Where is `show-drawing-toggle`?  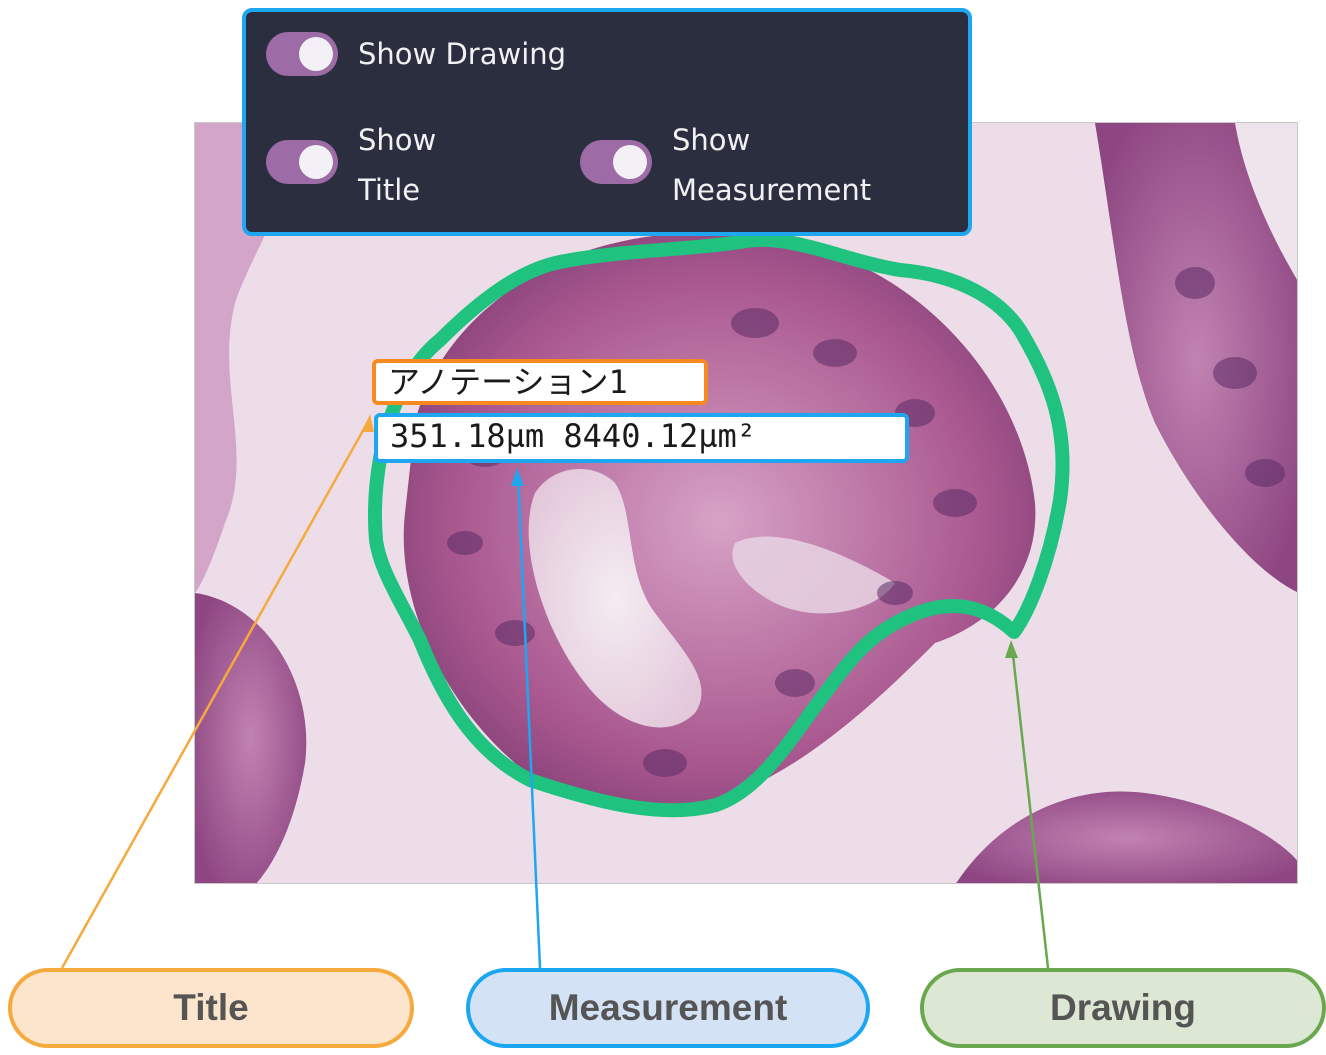 show-drawing-toggle is located at coordinates (302, 54).